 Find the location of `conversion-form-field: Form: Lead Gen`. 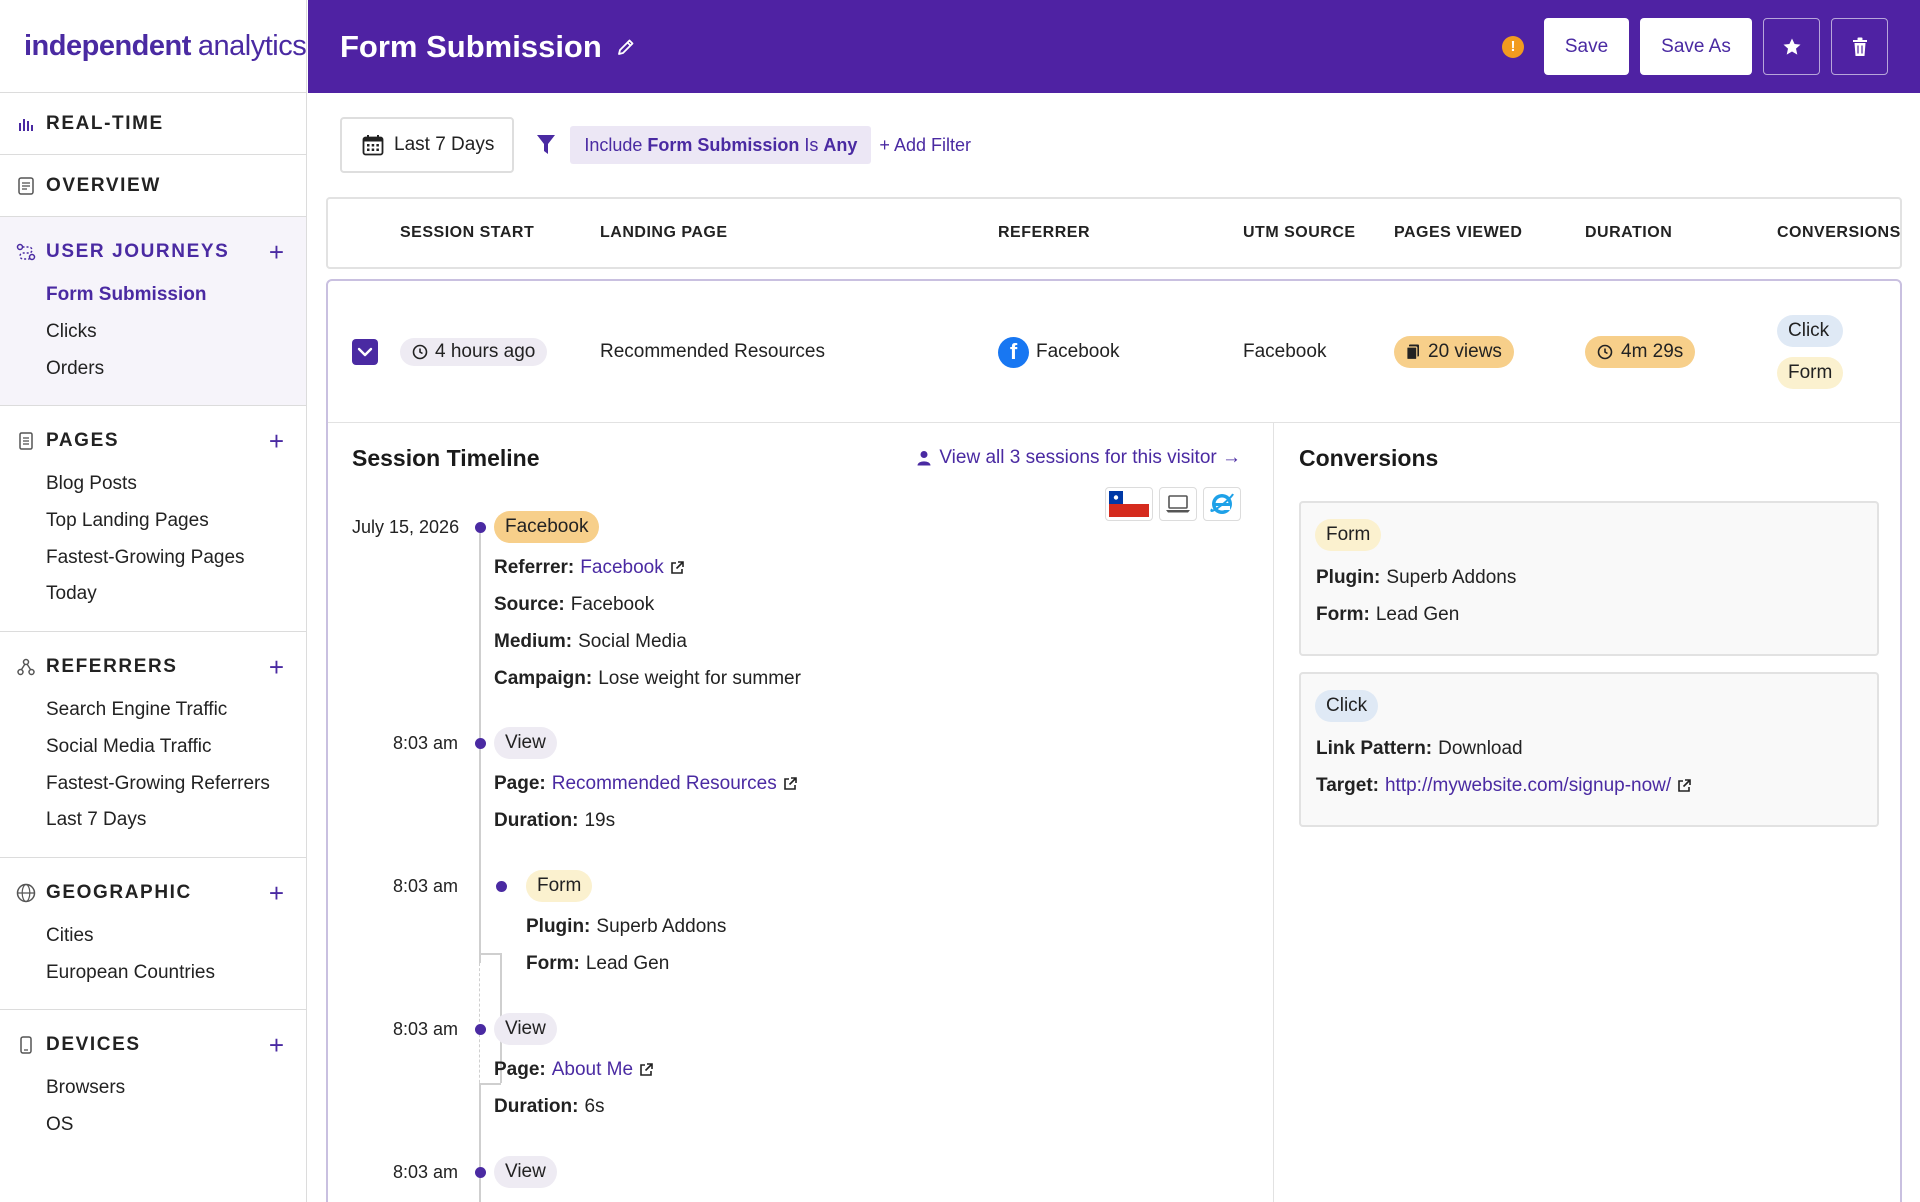

conversion-form-field: Form: Lead Gen is located at coordinates (1387, 615).